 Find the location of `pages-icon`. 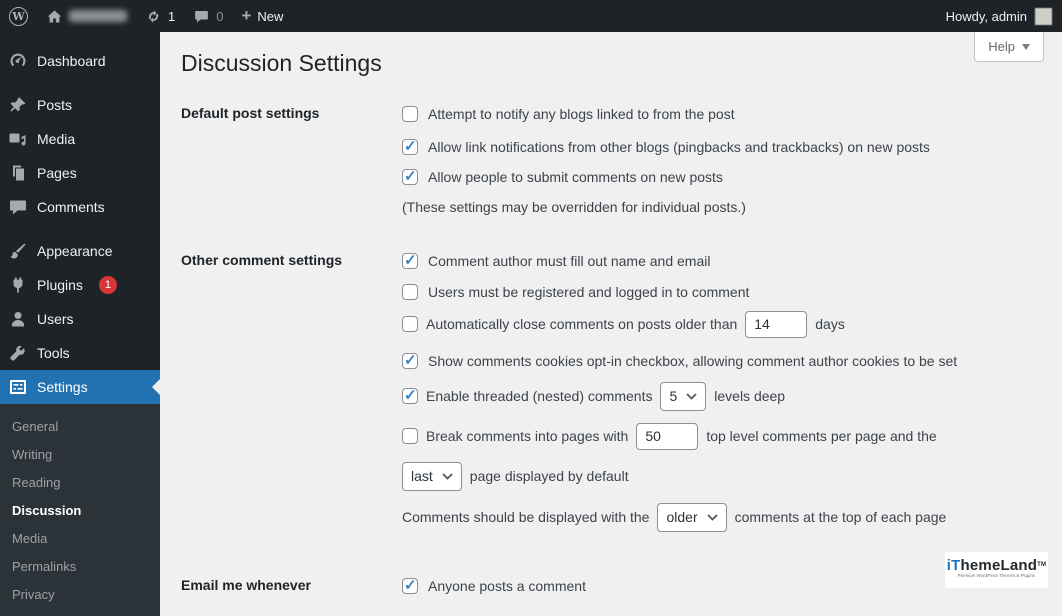

pages-icon is located at coordinates (18, 173).